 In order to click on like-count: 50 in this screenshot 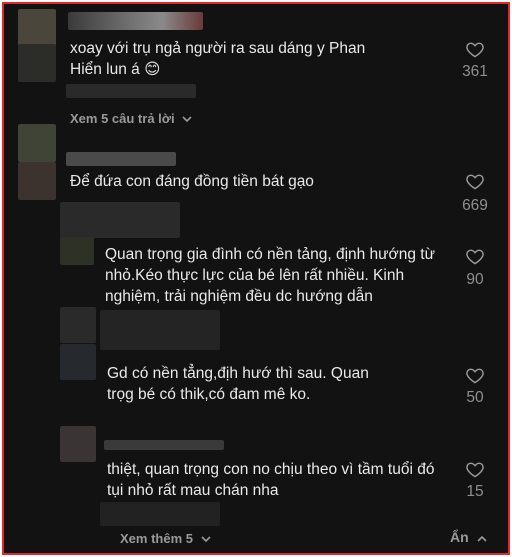, I will do `click(475, 397)`.